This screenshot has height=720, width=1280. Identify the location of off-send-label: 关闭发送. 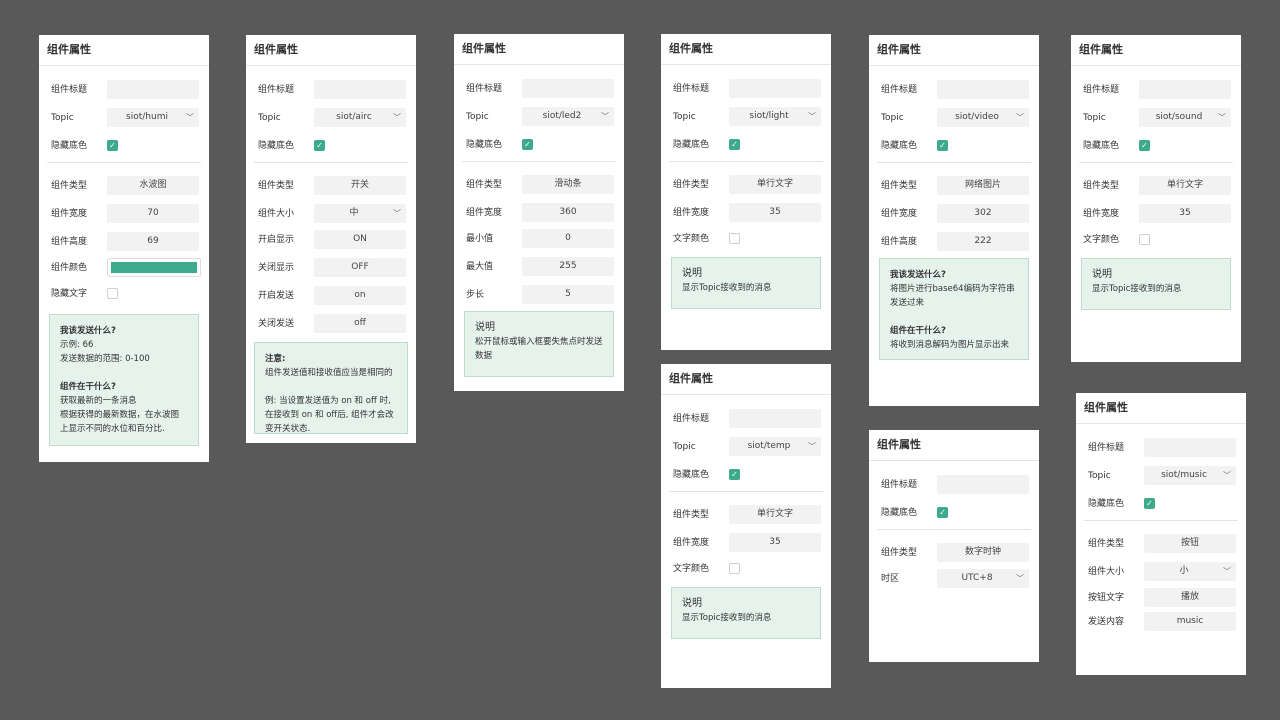
(276, 324).